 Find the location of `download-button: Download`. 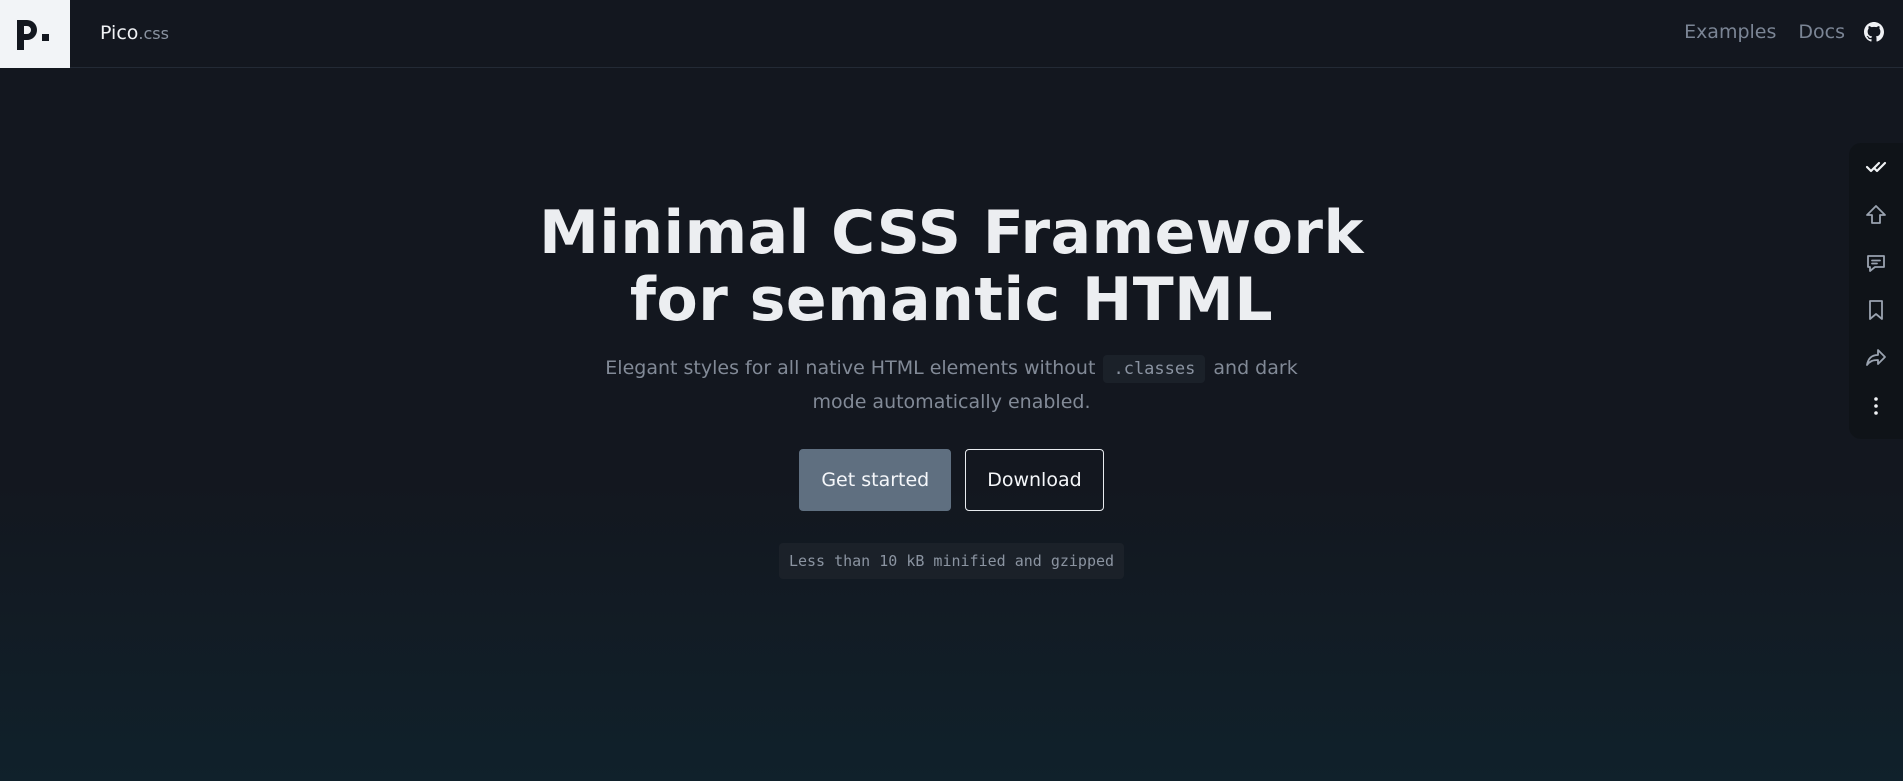

download-button: Download is located at coordinates (1034, 480).